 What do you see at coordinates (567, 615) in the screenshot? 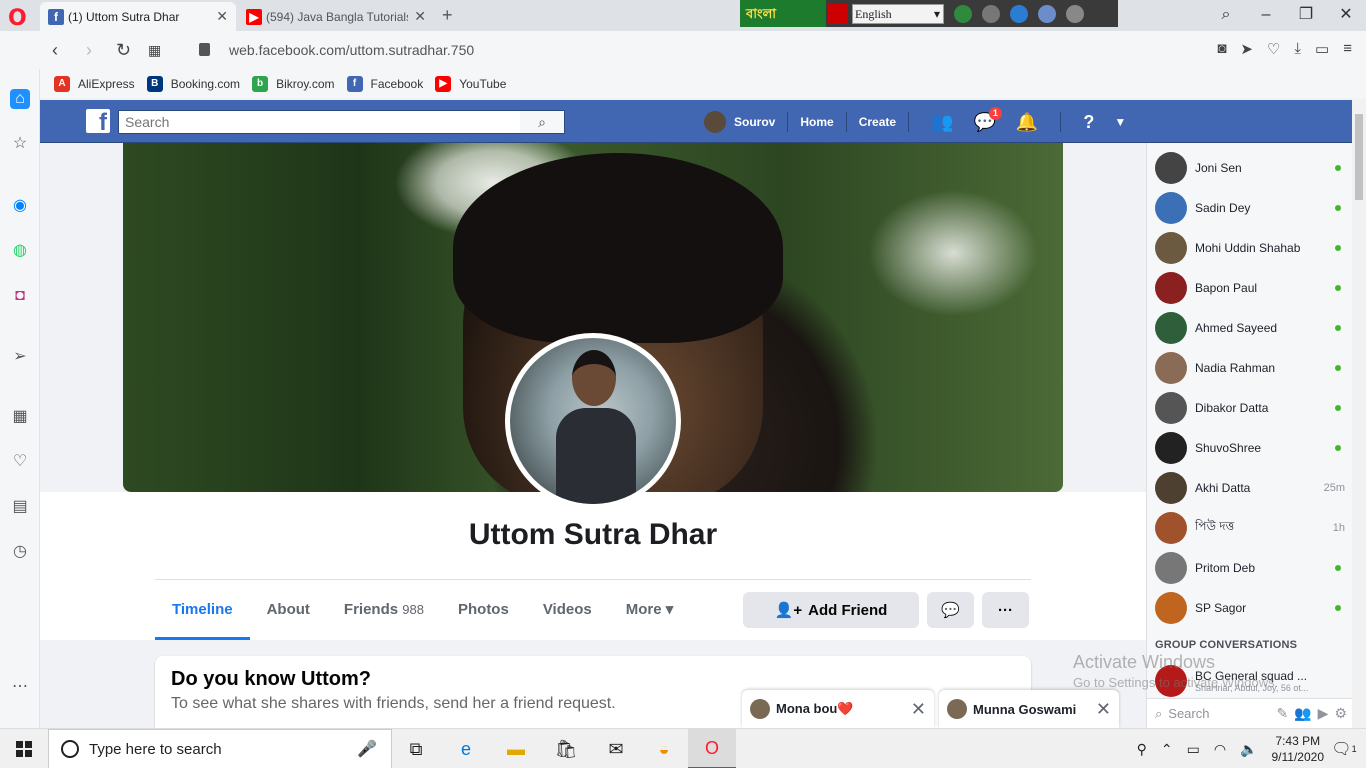
I see `tab-videos: Videos` at bounding box center [567, 615].